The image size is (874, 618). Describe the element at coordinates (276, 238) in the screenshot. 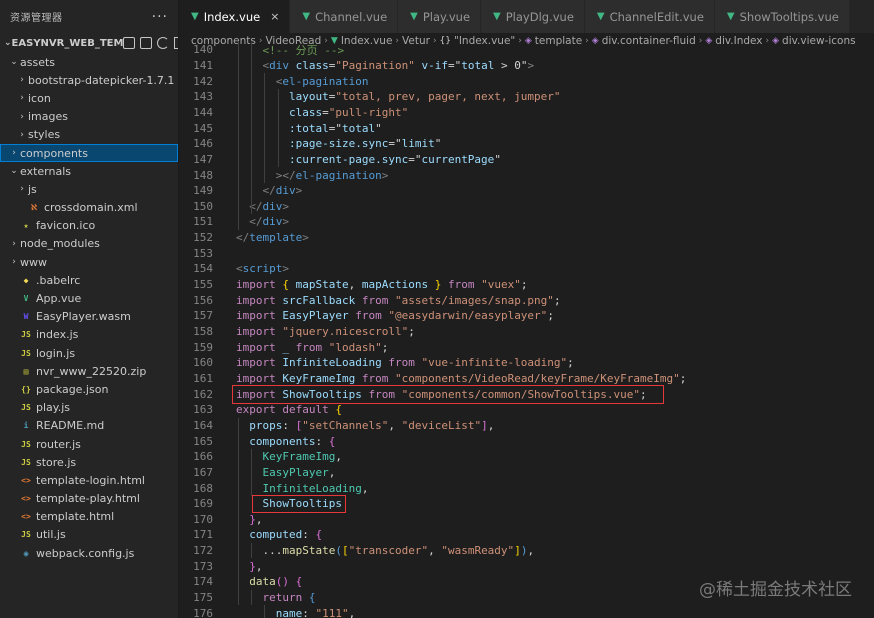

I see `code-token: template` at that location.